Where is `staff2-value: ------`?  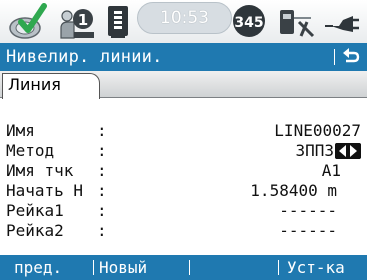
staff2-value: ------ is located at coordinates (308, 231).